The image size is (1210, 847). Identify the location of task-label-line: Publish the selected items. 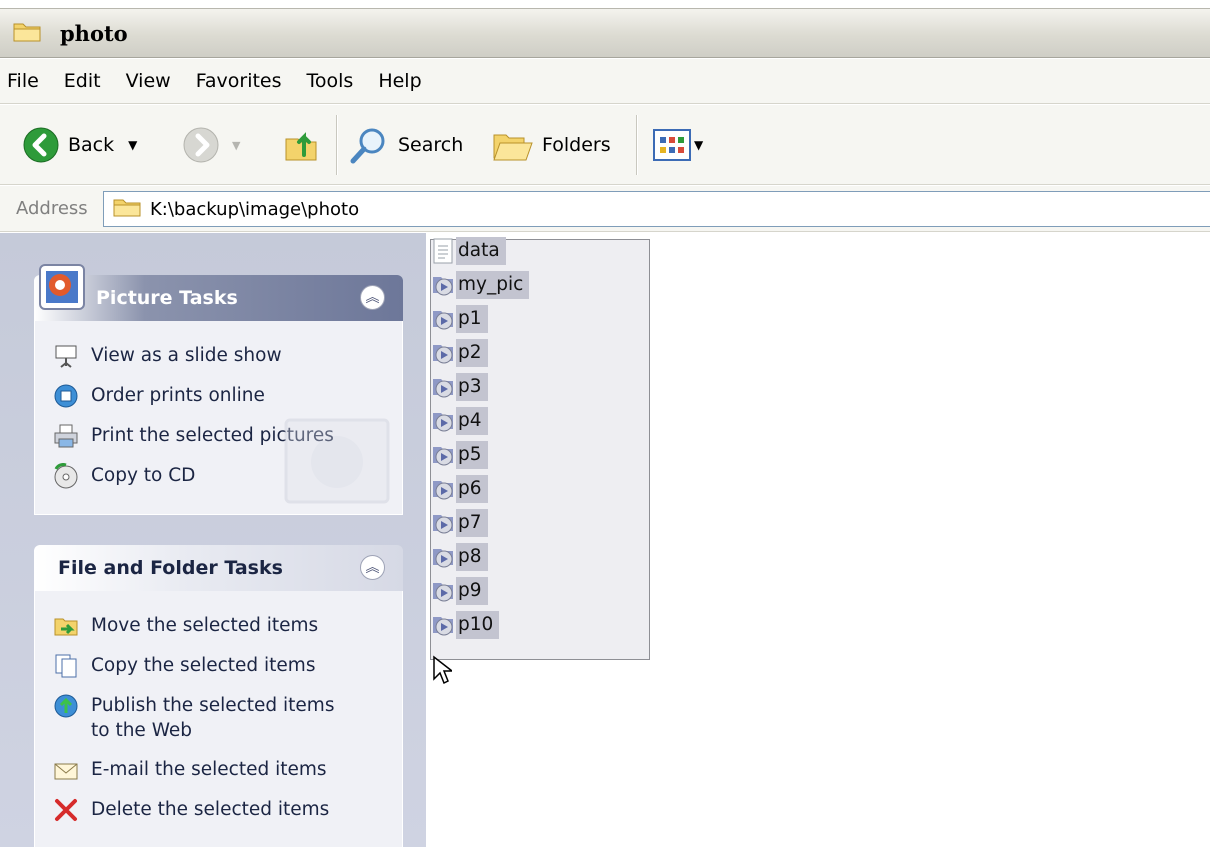
(213, 705).